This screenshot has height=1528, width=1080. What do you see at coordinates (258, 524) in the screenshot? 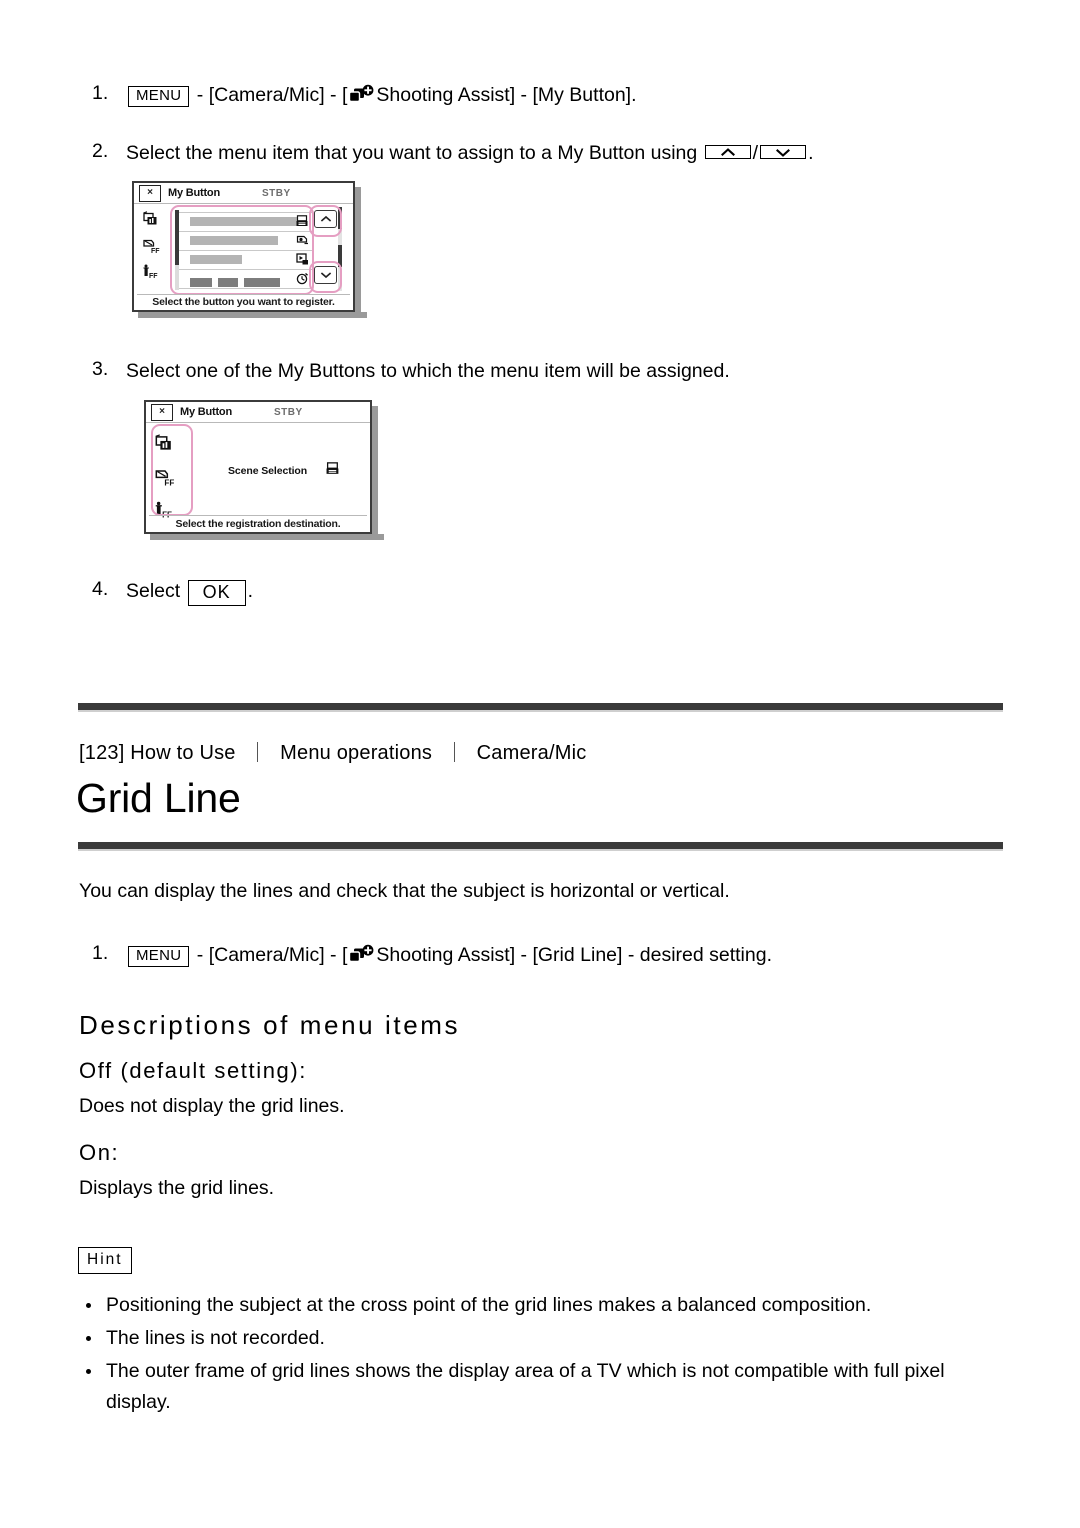
I see `lcd-caption-2: Select the registration destination.` at bounding box center [258, 524].